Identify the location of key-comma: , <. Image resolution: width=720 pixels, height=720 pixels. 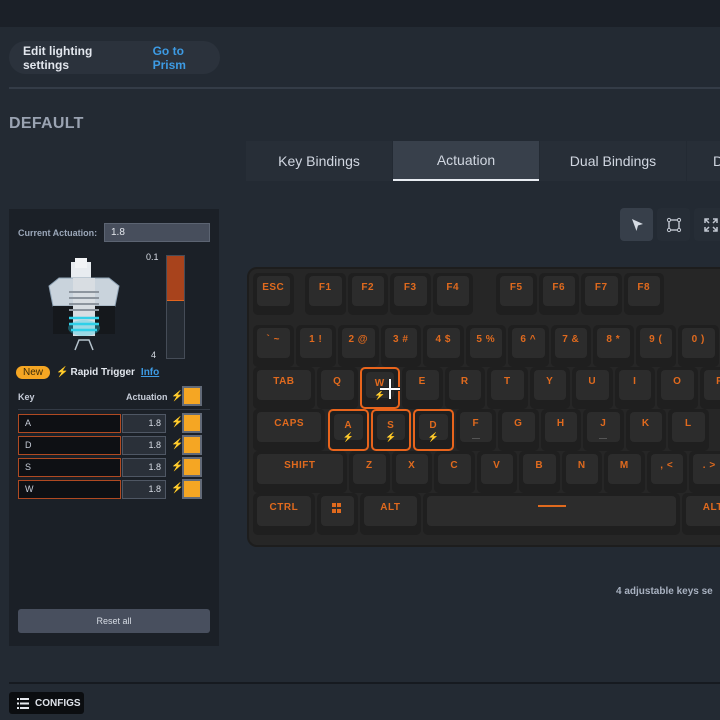
(666, 472).